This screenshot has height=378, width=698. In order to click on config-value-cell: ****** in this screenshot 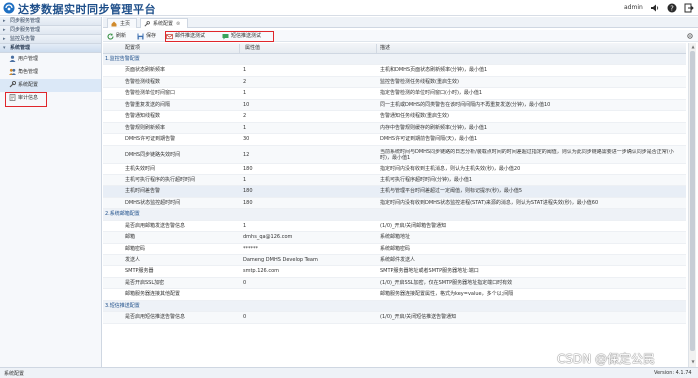, I will do `click(250, 249)`.